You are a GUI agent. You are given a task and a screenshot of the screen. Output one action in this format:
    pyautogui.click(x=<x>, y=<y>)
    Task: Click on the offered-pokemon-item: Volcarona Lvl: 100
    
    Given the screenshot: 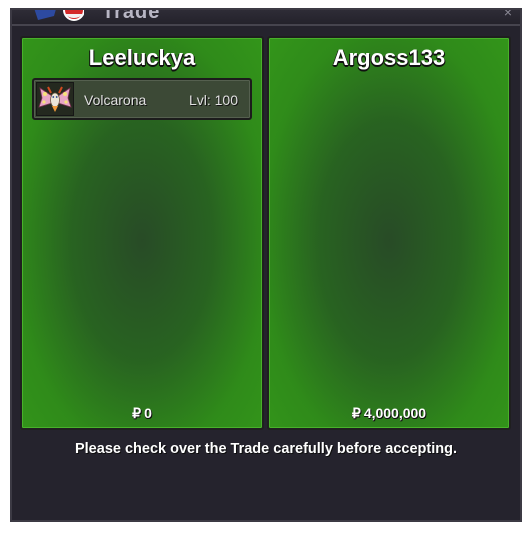 What is the action you would take?
    pyautogui.click(x=142, y=99)
    